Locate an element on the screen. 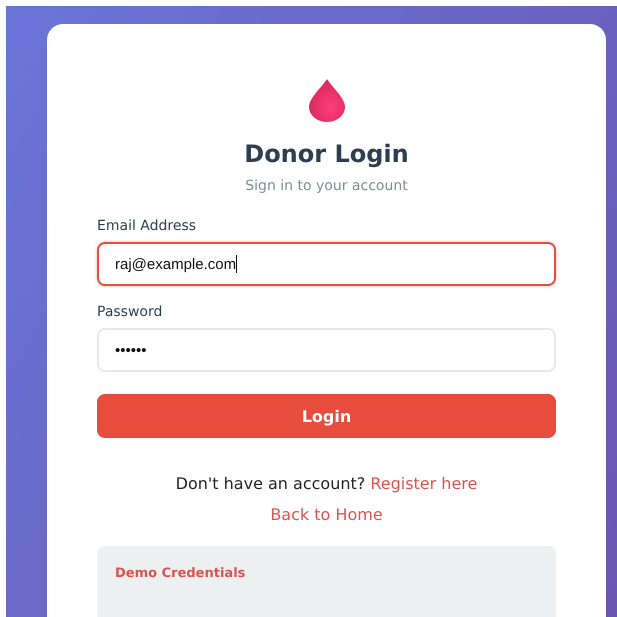  input-field: •••••• is located at coordinates (326, 350).